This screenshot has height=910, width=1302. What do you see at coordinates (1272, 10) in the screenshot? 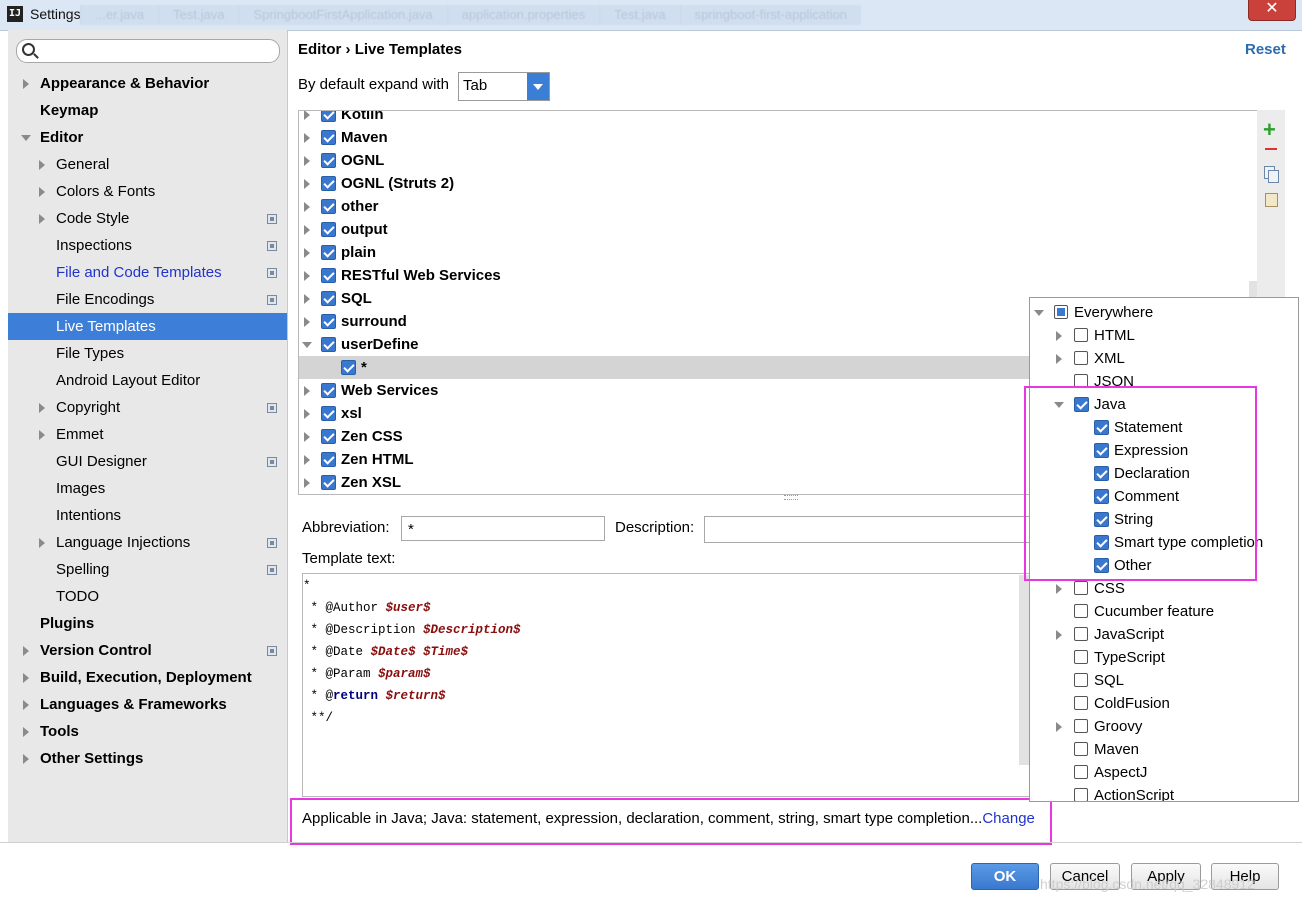
I see `close-button: ✕` at bounding box center [1272, 10].